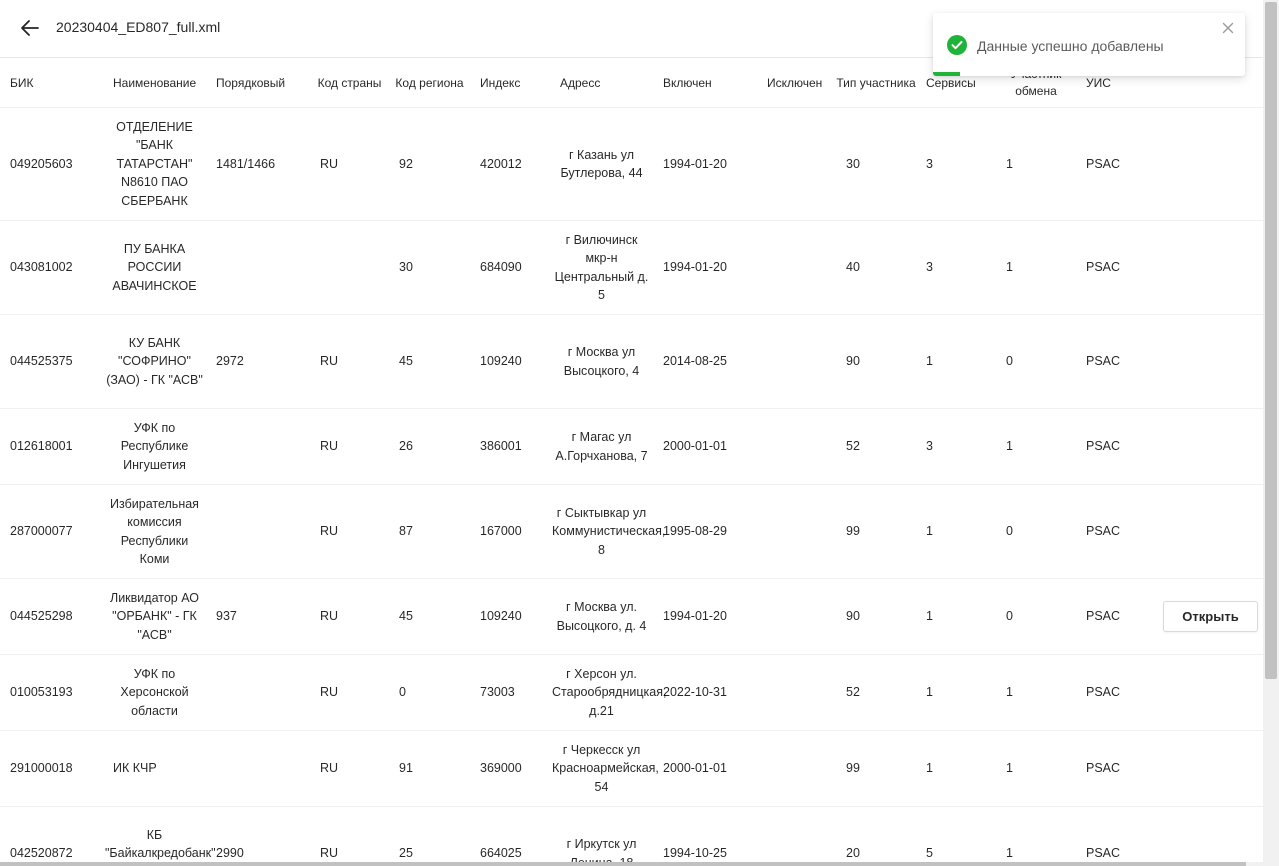 Image resolution: width=1279 pixels, height=866 pixels. I want to click on cell-index: 109240, so click(510, 361).